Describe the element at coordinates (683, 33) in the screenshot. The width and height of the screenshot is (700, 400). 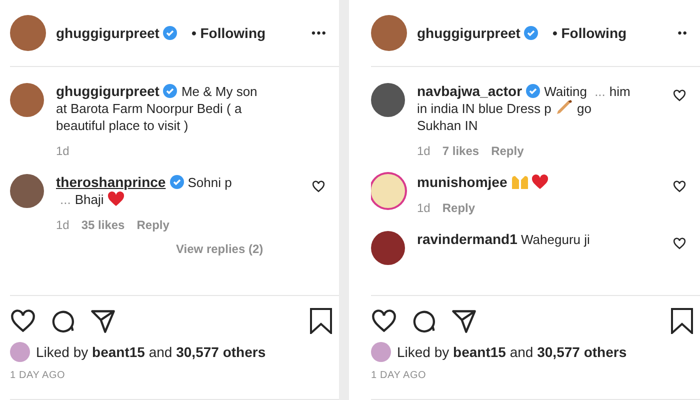
I see `more-options: ••` at that location.